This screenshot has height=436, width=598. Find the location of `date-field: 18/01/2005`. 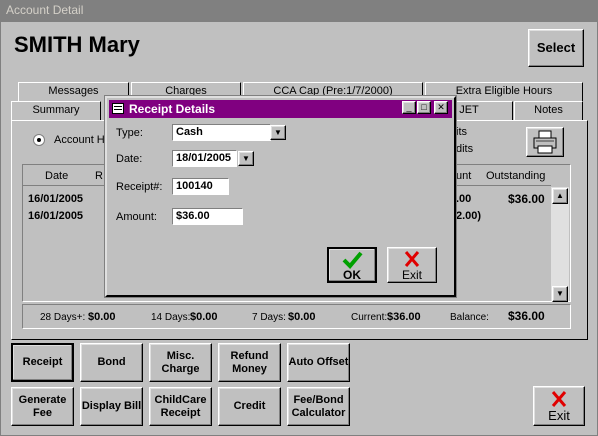

date-field: 18/01/2005 is located at coordinates (204, 158).